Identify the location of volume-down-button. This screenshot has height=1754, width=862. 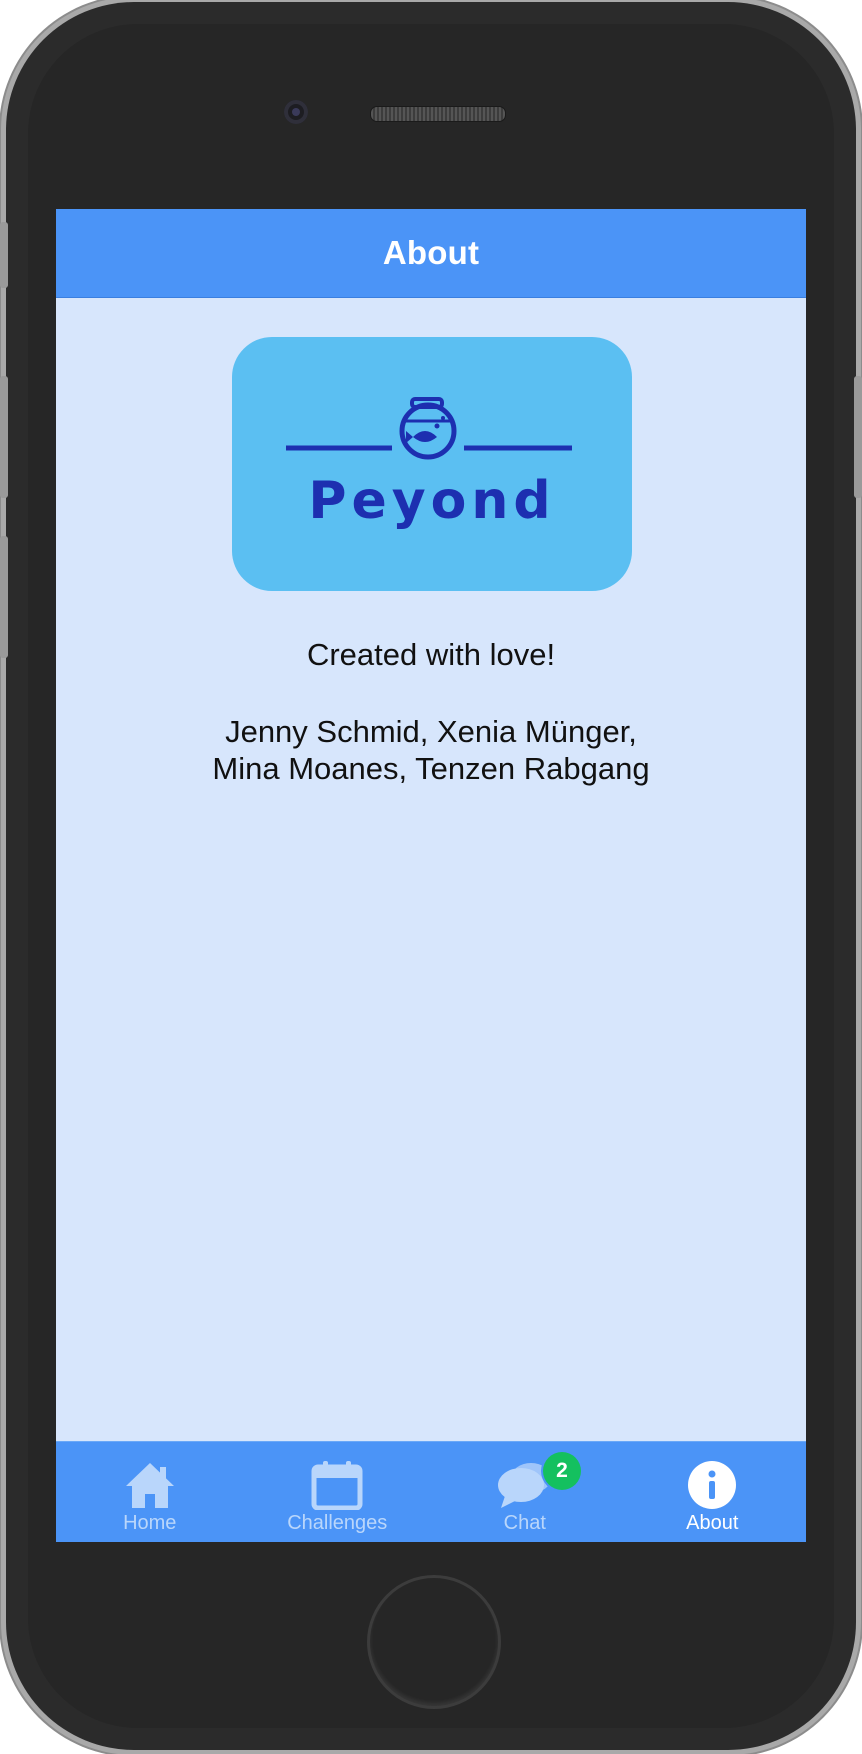
(4, 597).